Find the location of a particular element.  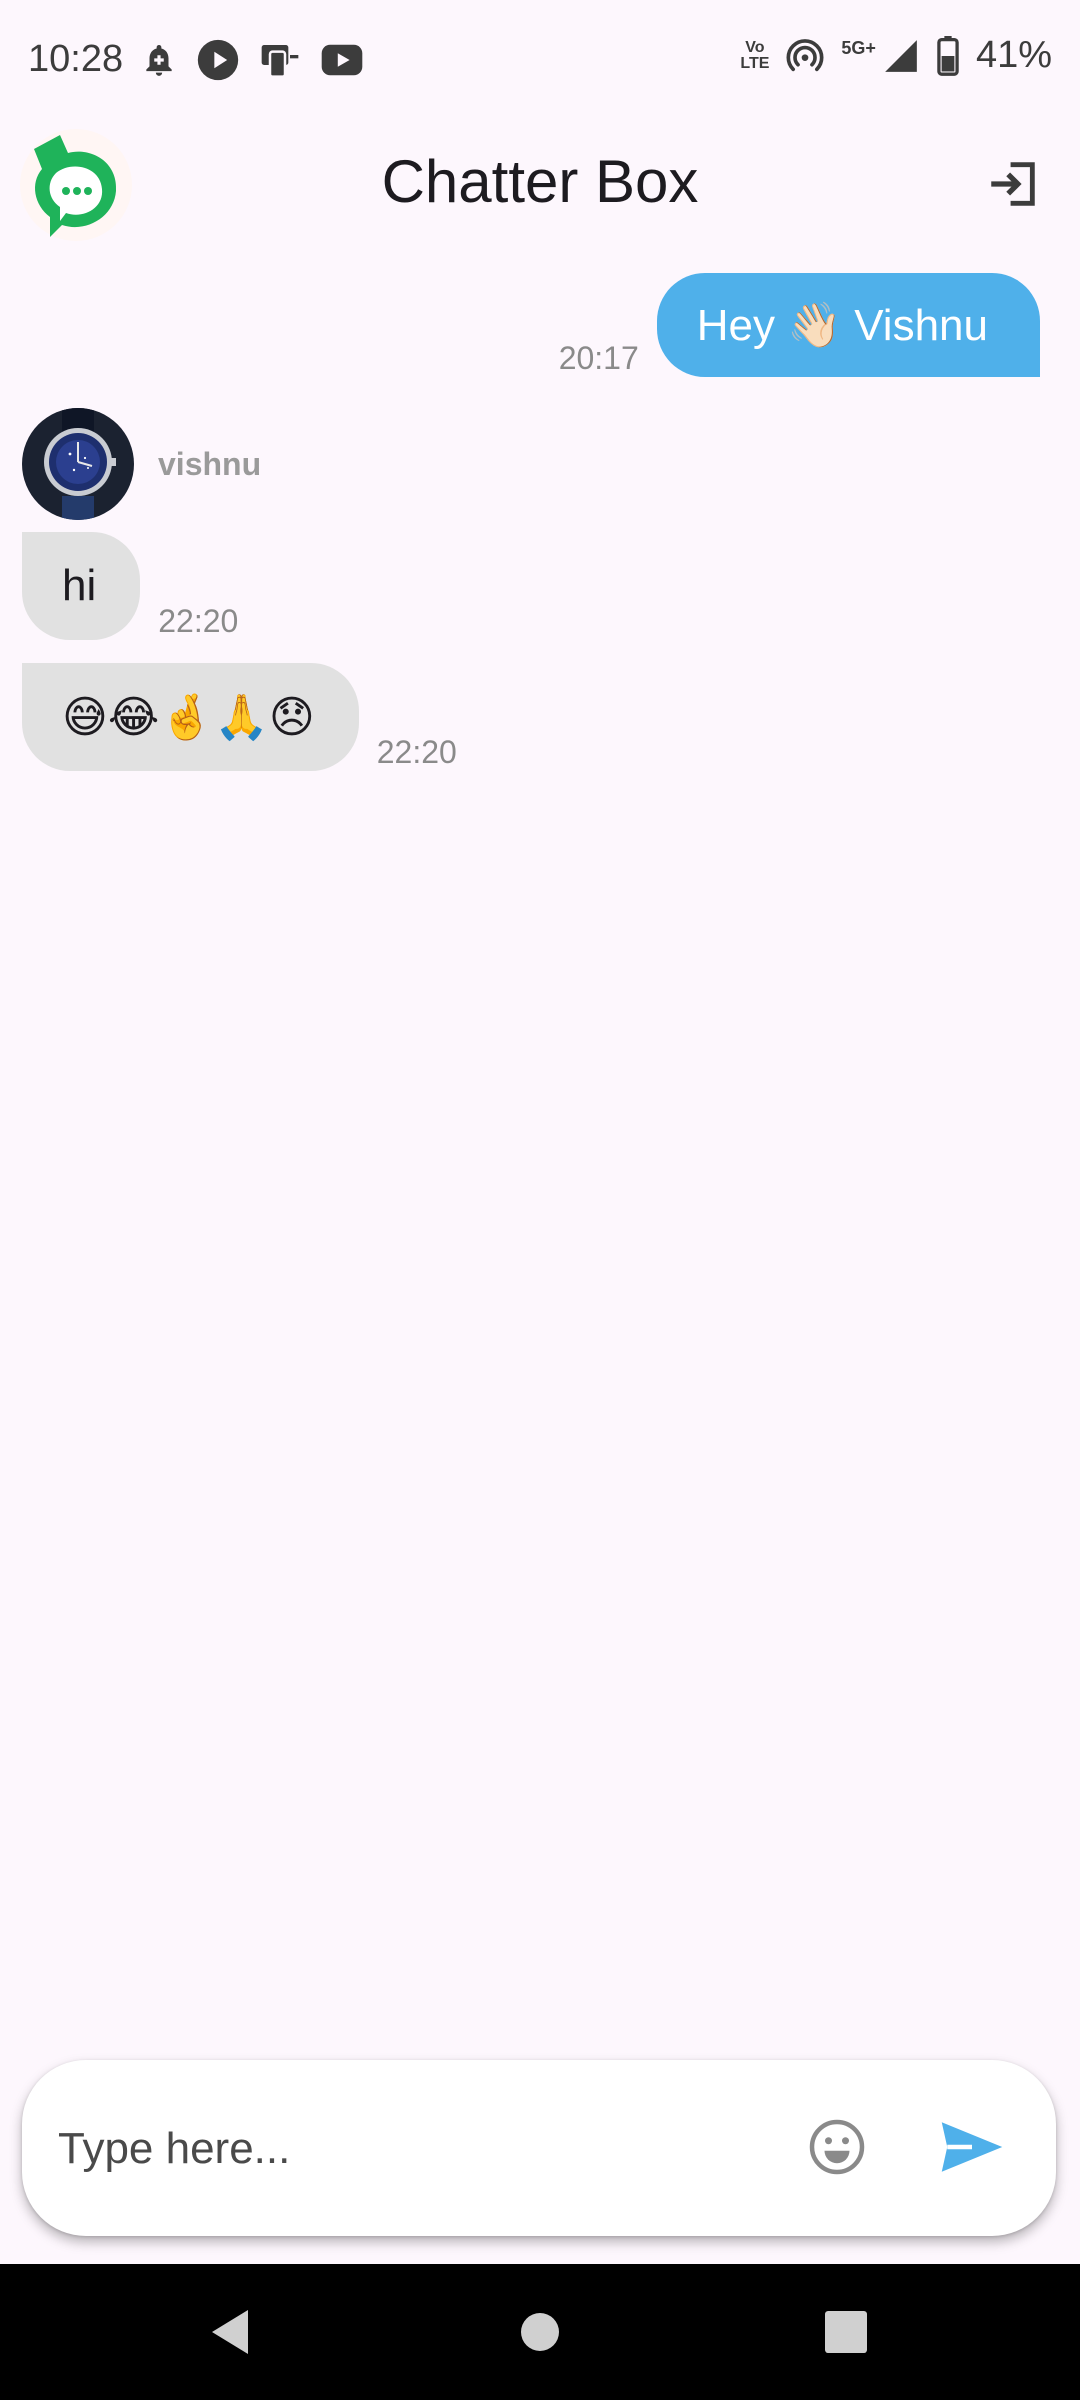

status-notification-icons is located at coordinates (252, 60).